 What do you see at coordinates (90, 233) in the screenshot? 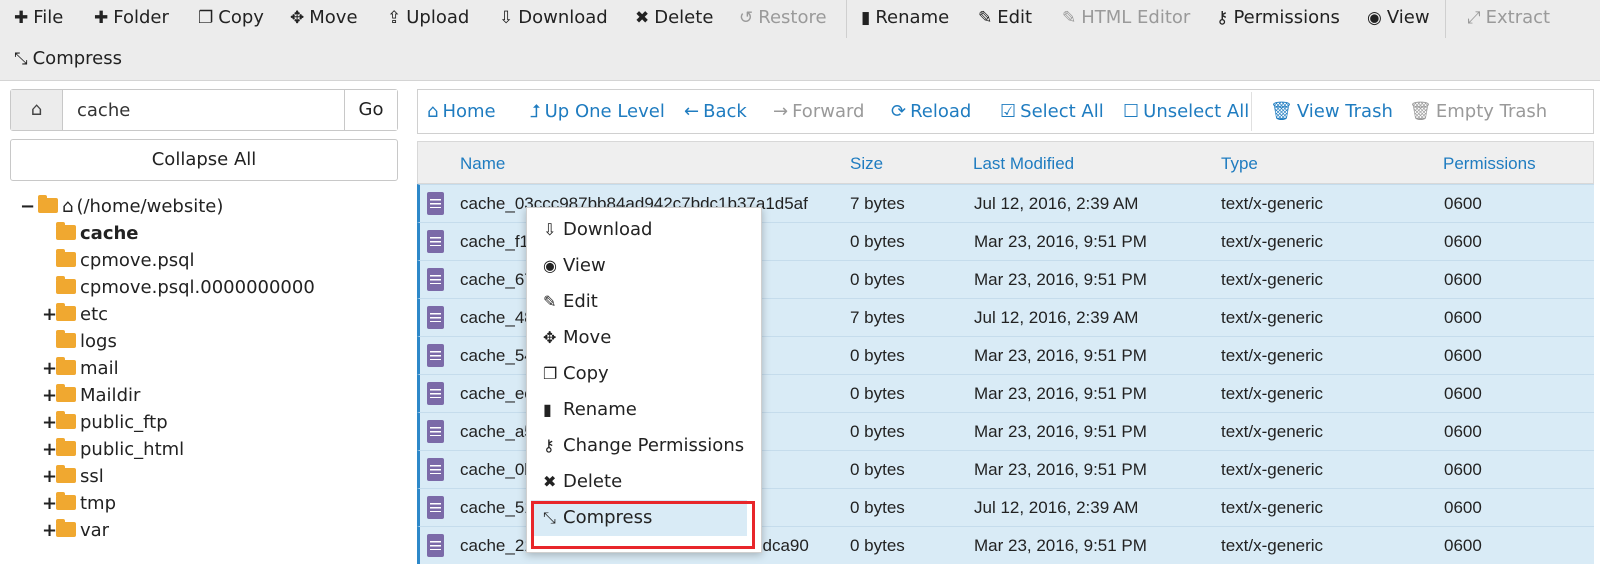
I see `tree-item: cache` at bounding box center [90, 233].